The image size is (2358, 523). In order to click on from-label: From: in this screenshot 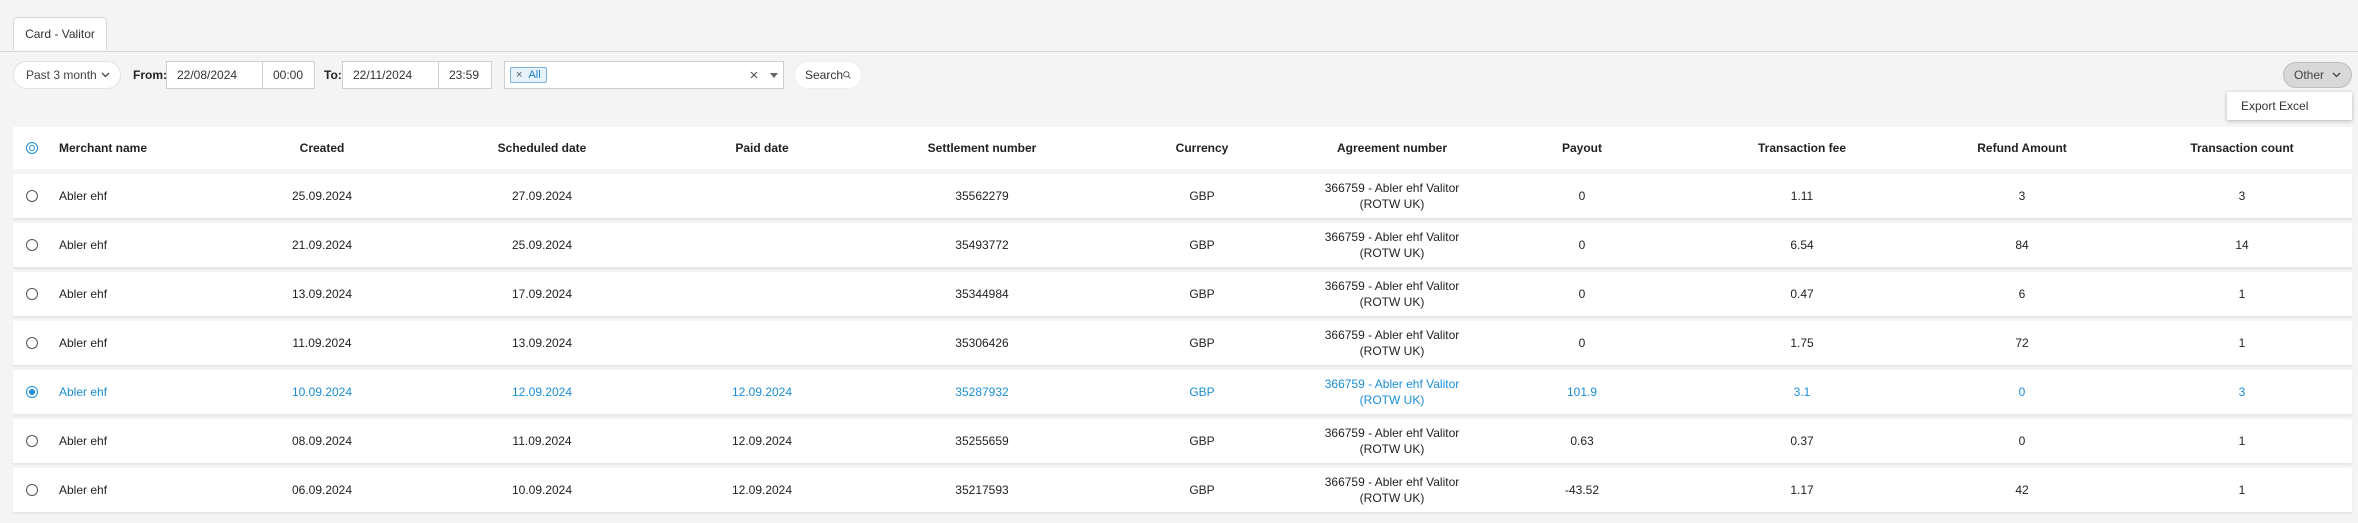, I will do `click(150, 75)`.